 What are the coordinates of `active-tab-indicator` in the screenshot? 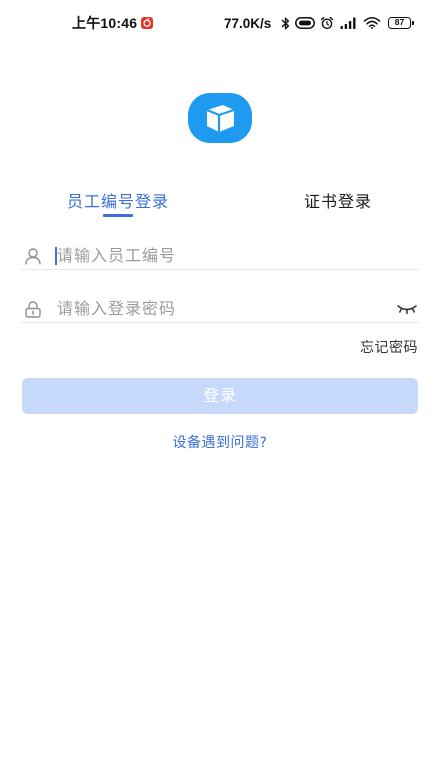 It's located at (118, 215).